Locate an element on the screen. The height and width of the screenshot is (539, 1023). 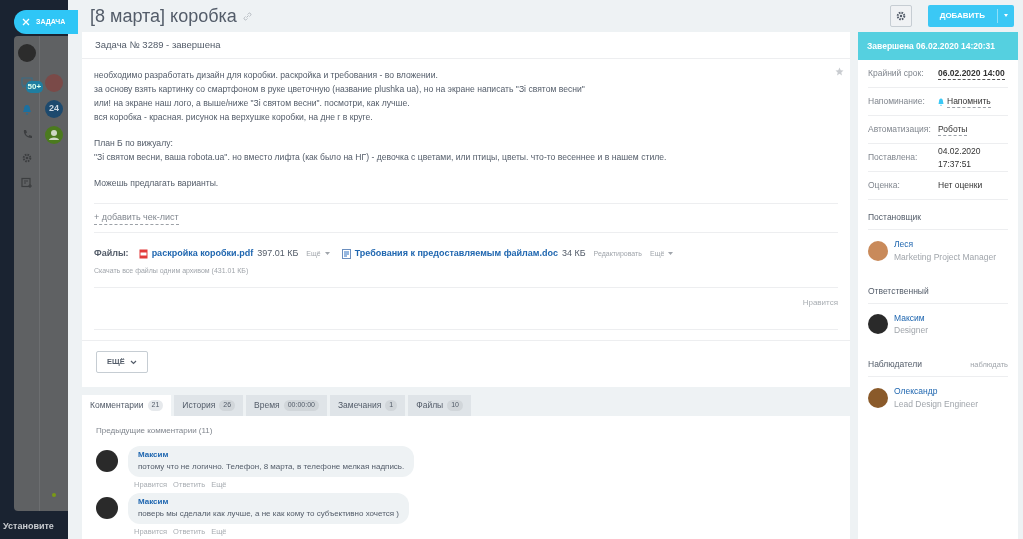
field-label: Автоматизация: is located at coordinates (900, 129).